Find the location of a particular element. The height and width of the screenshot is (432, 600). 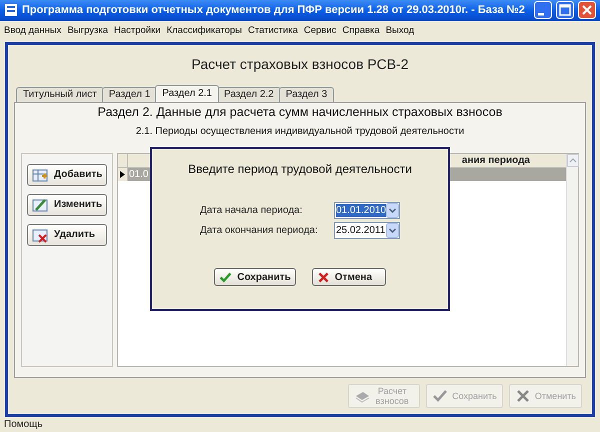

tab: Раздел 1 is located at coordinates (130, 94).